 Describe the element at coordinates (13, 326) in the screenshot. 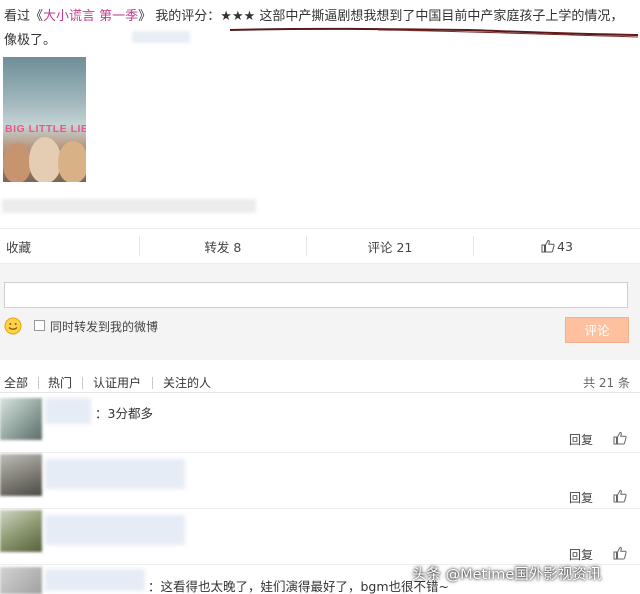

I see `emoji-smile-icon` at that location.